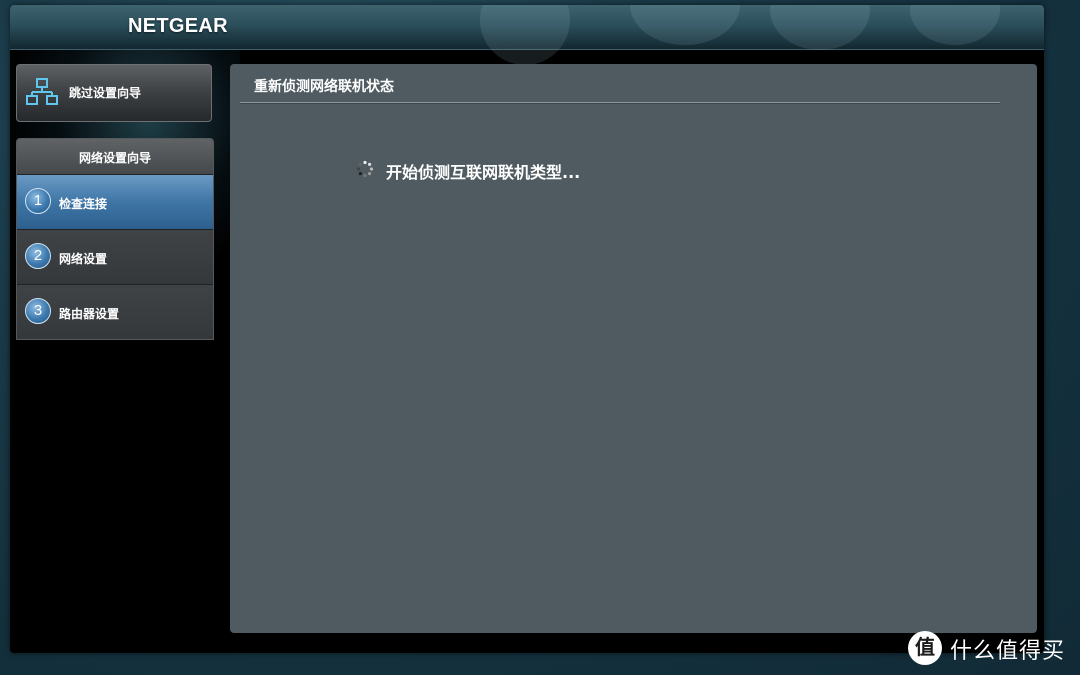  I want to click on skip-setup-wizard-label: 跳过设置向导, so click(105, 93).